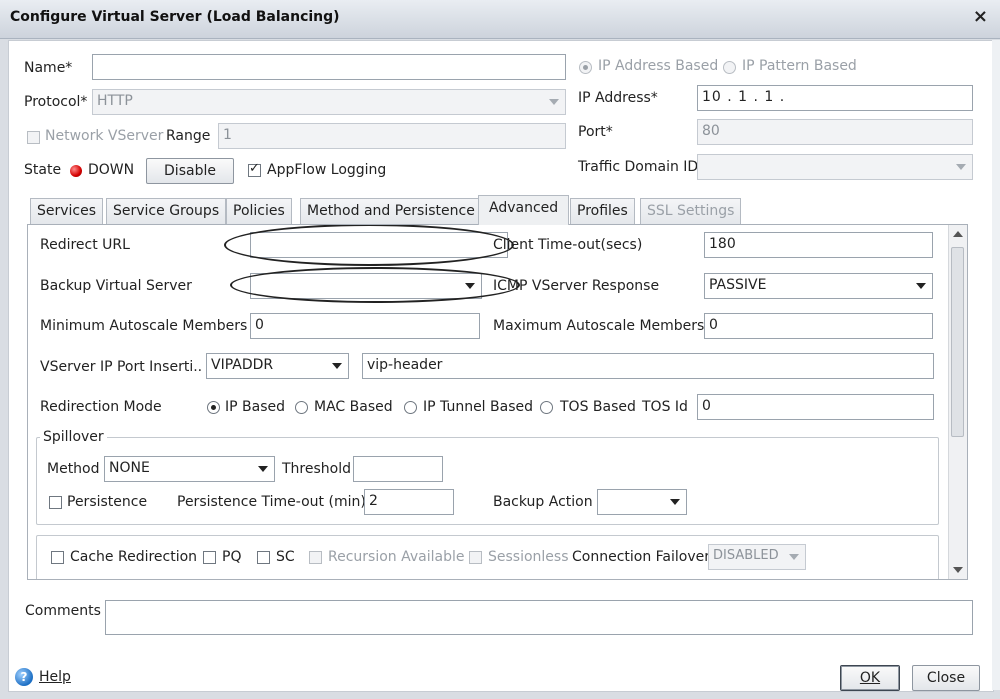 The height and width of the screenshot is (699, 1000). Describe the element at coordinates (528, 557) in the screenshot. I see `sessionless-label: Sessionless` at that location.